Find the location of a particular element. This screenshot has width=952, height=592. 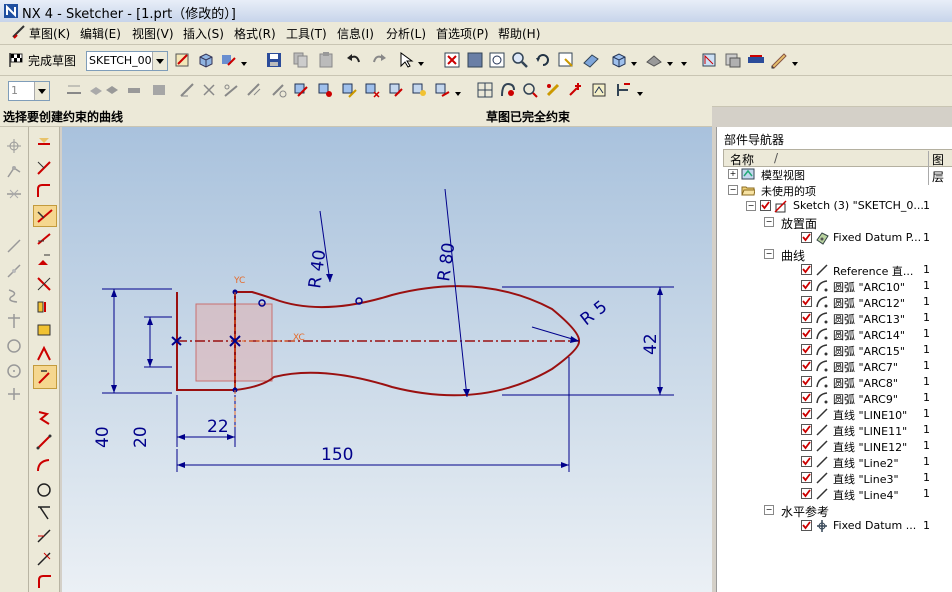

perpendicular-dimension-icon is located at coordinates (159, 90).